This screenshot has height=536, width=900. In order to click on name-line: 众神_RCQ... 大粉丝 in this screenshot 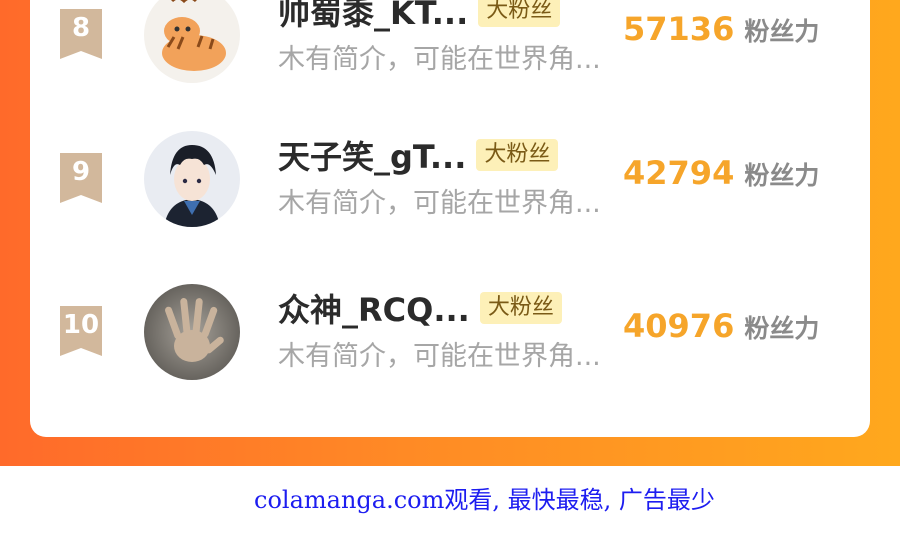, I will do `click(420, 308)`.